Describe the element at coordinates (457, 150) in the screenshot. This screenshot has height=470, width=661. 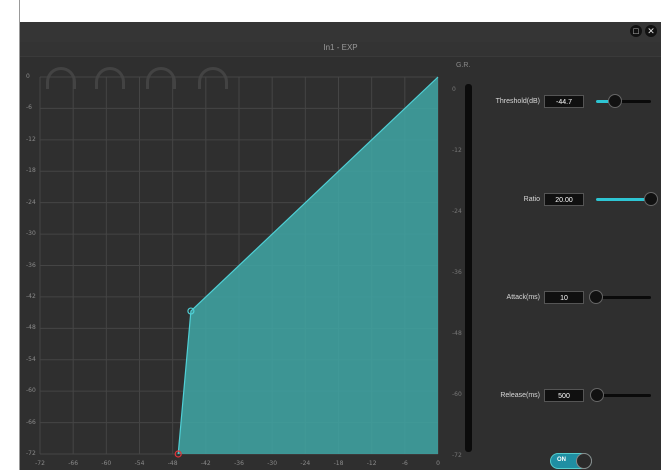
I see `gr-tick-label: -12` at that location.